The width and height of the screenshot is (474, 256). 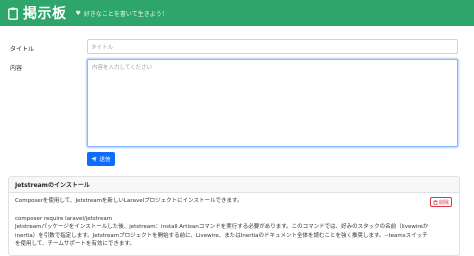 I want to click on delete-label: 削除, so click(x=443, y=202).